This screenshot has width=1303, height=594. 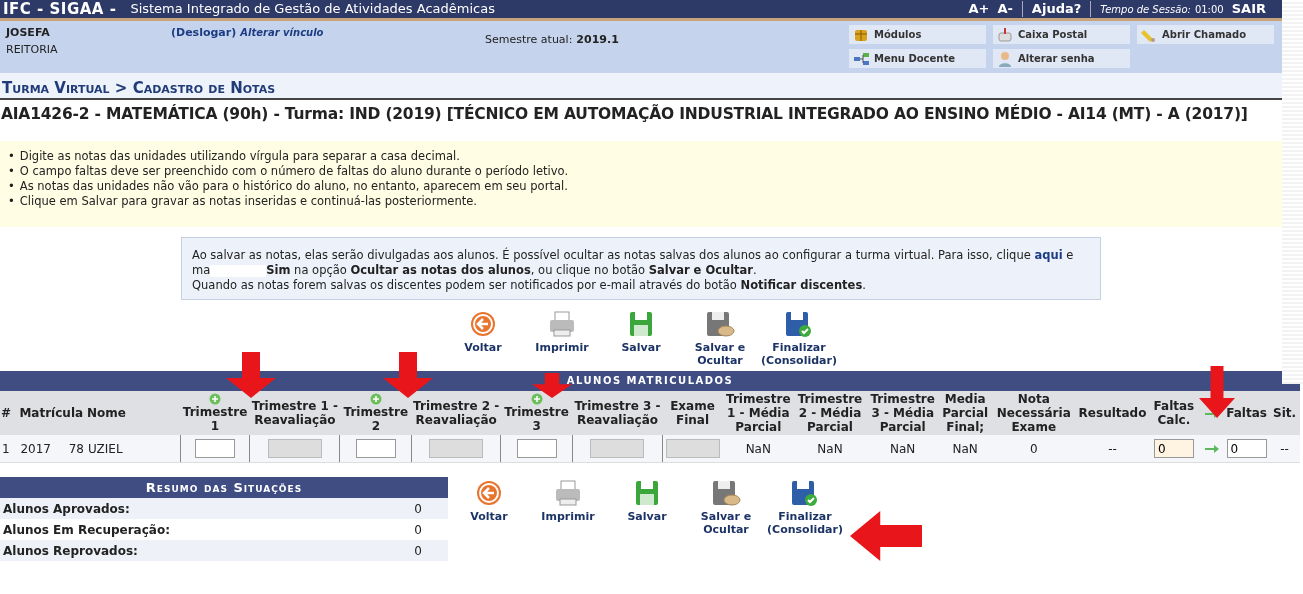 I want to click on shortcut-button: Menu Docente, so click(x=917, y=58).